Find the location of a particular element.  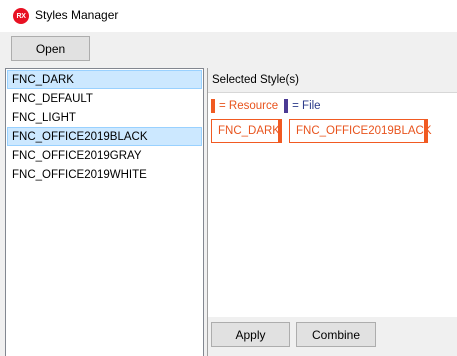

window-title: Styles Manager is located at coordinates (77, 15).